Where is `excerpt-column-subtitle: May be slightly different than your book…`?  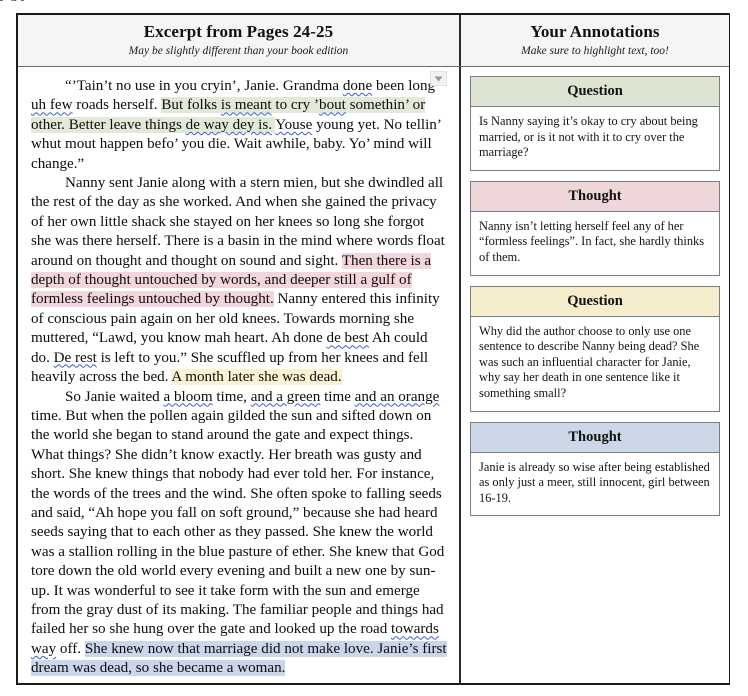
excerpt-column-subtitle: May be slightly different than your book… is located at coordinates (238, 51).